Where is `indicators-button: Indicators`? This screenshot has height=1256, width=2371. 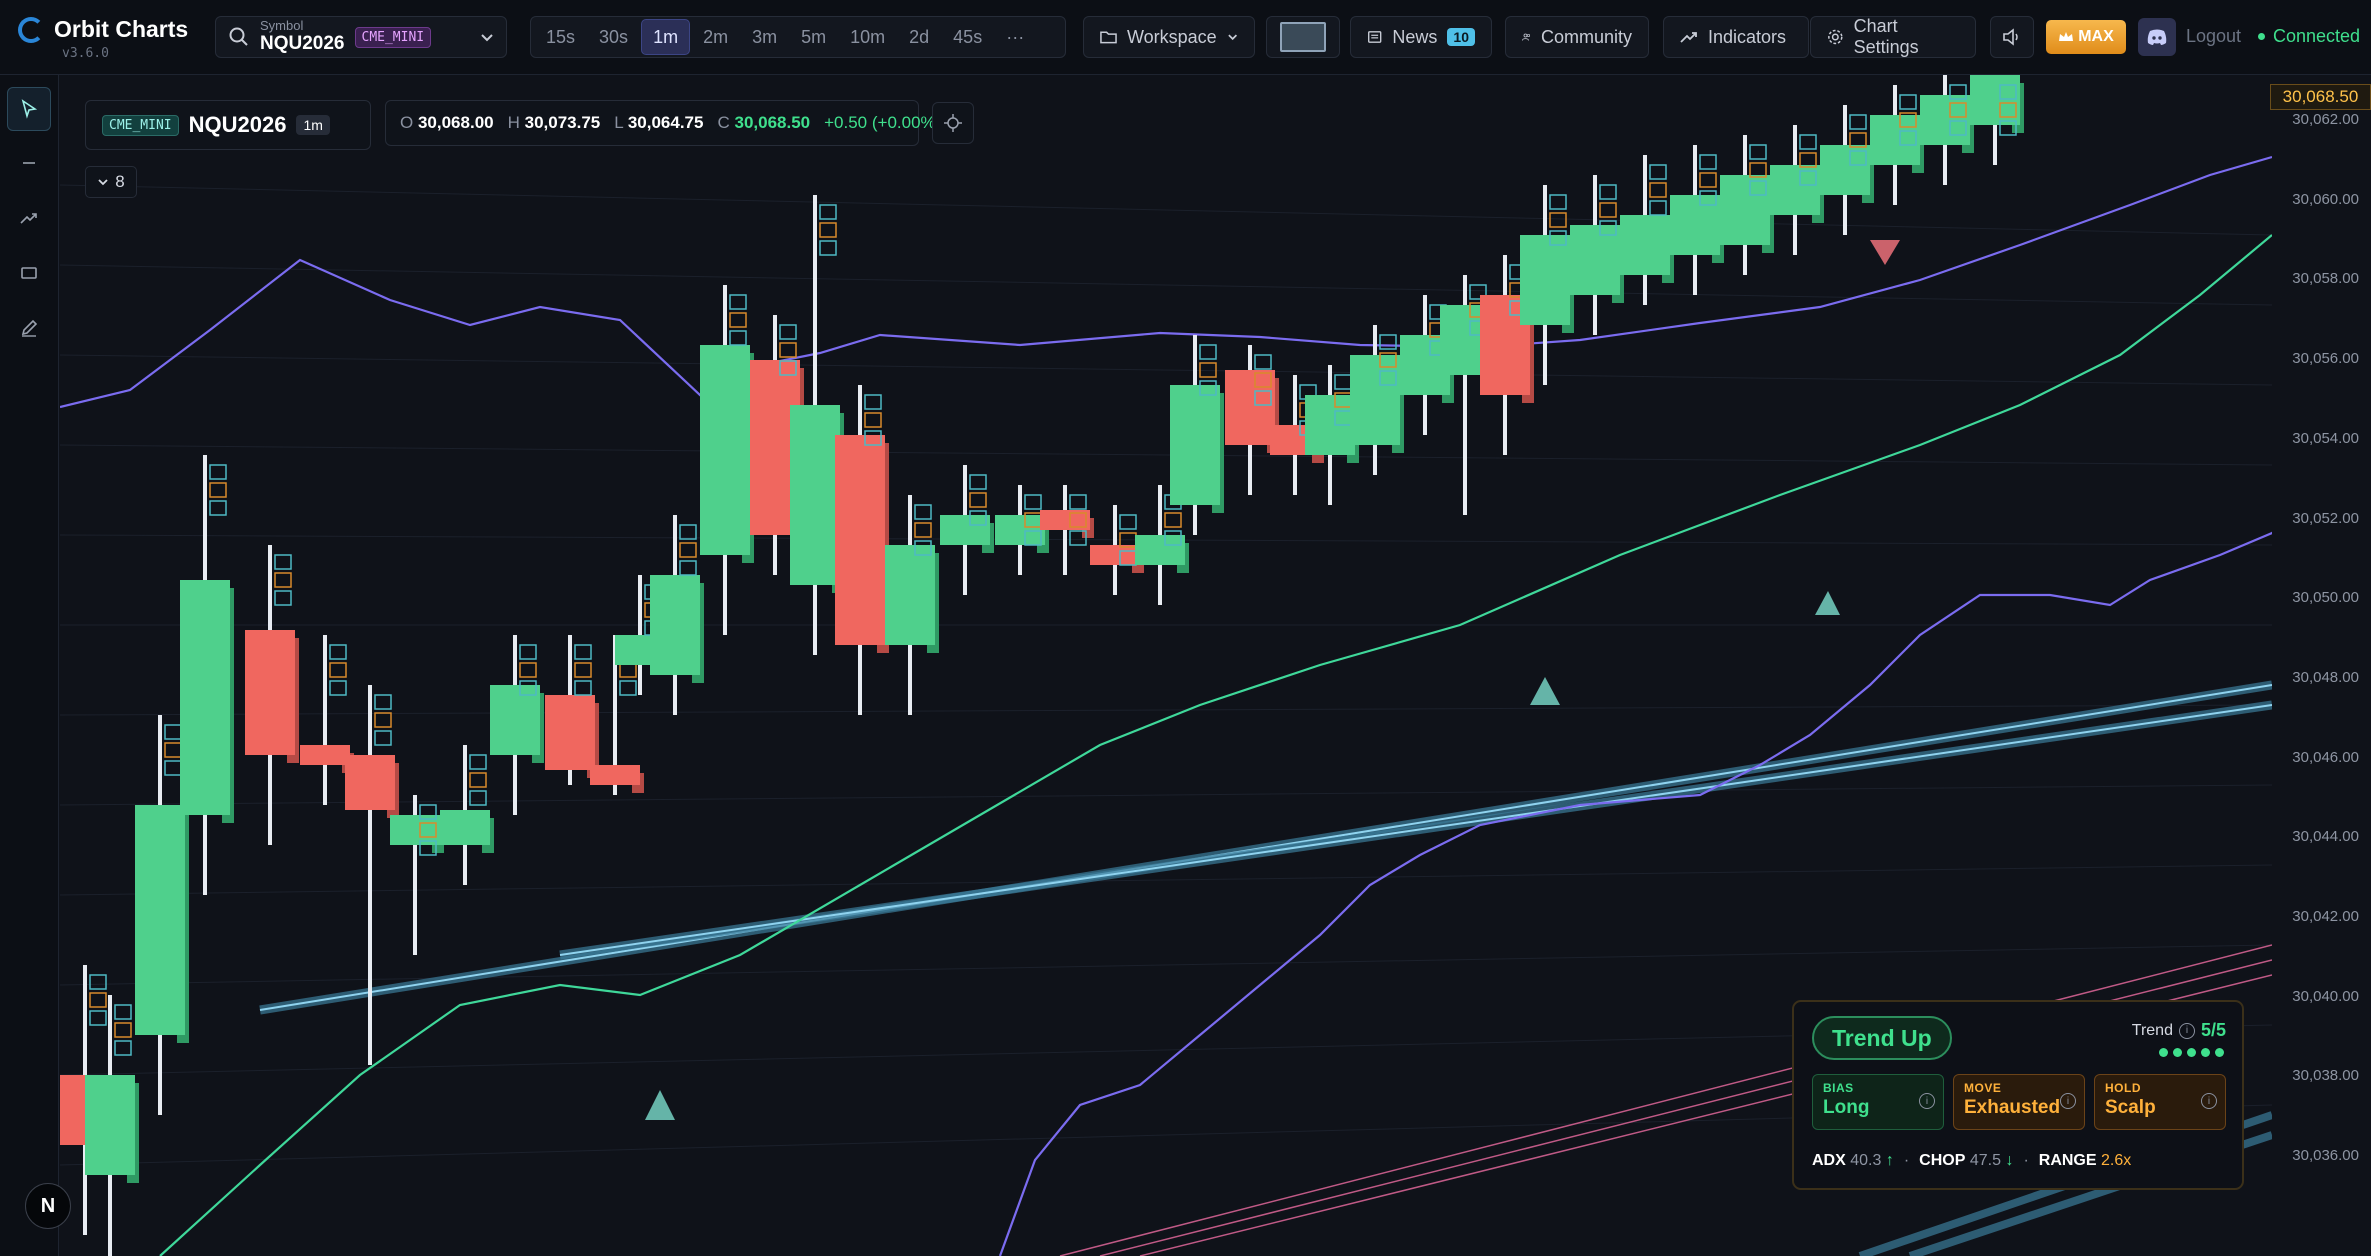
indicators-button: Indicators is located at coordinates (1736, 37).